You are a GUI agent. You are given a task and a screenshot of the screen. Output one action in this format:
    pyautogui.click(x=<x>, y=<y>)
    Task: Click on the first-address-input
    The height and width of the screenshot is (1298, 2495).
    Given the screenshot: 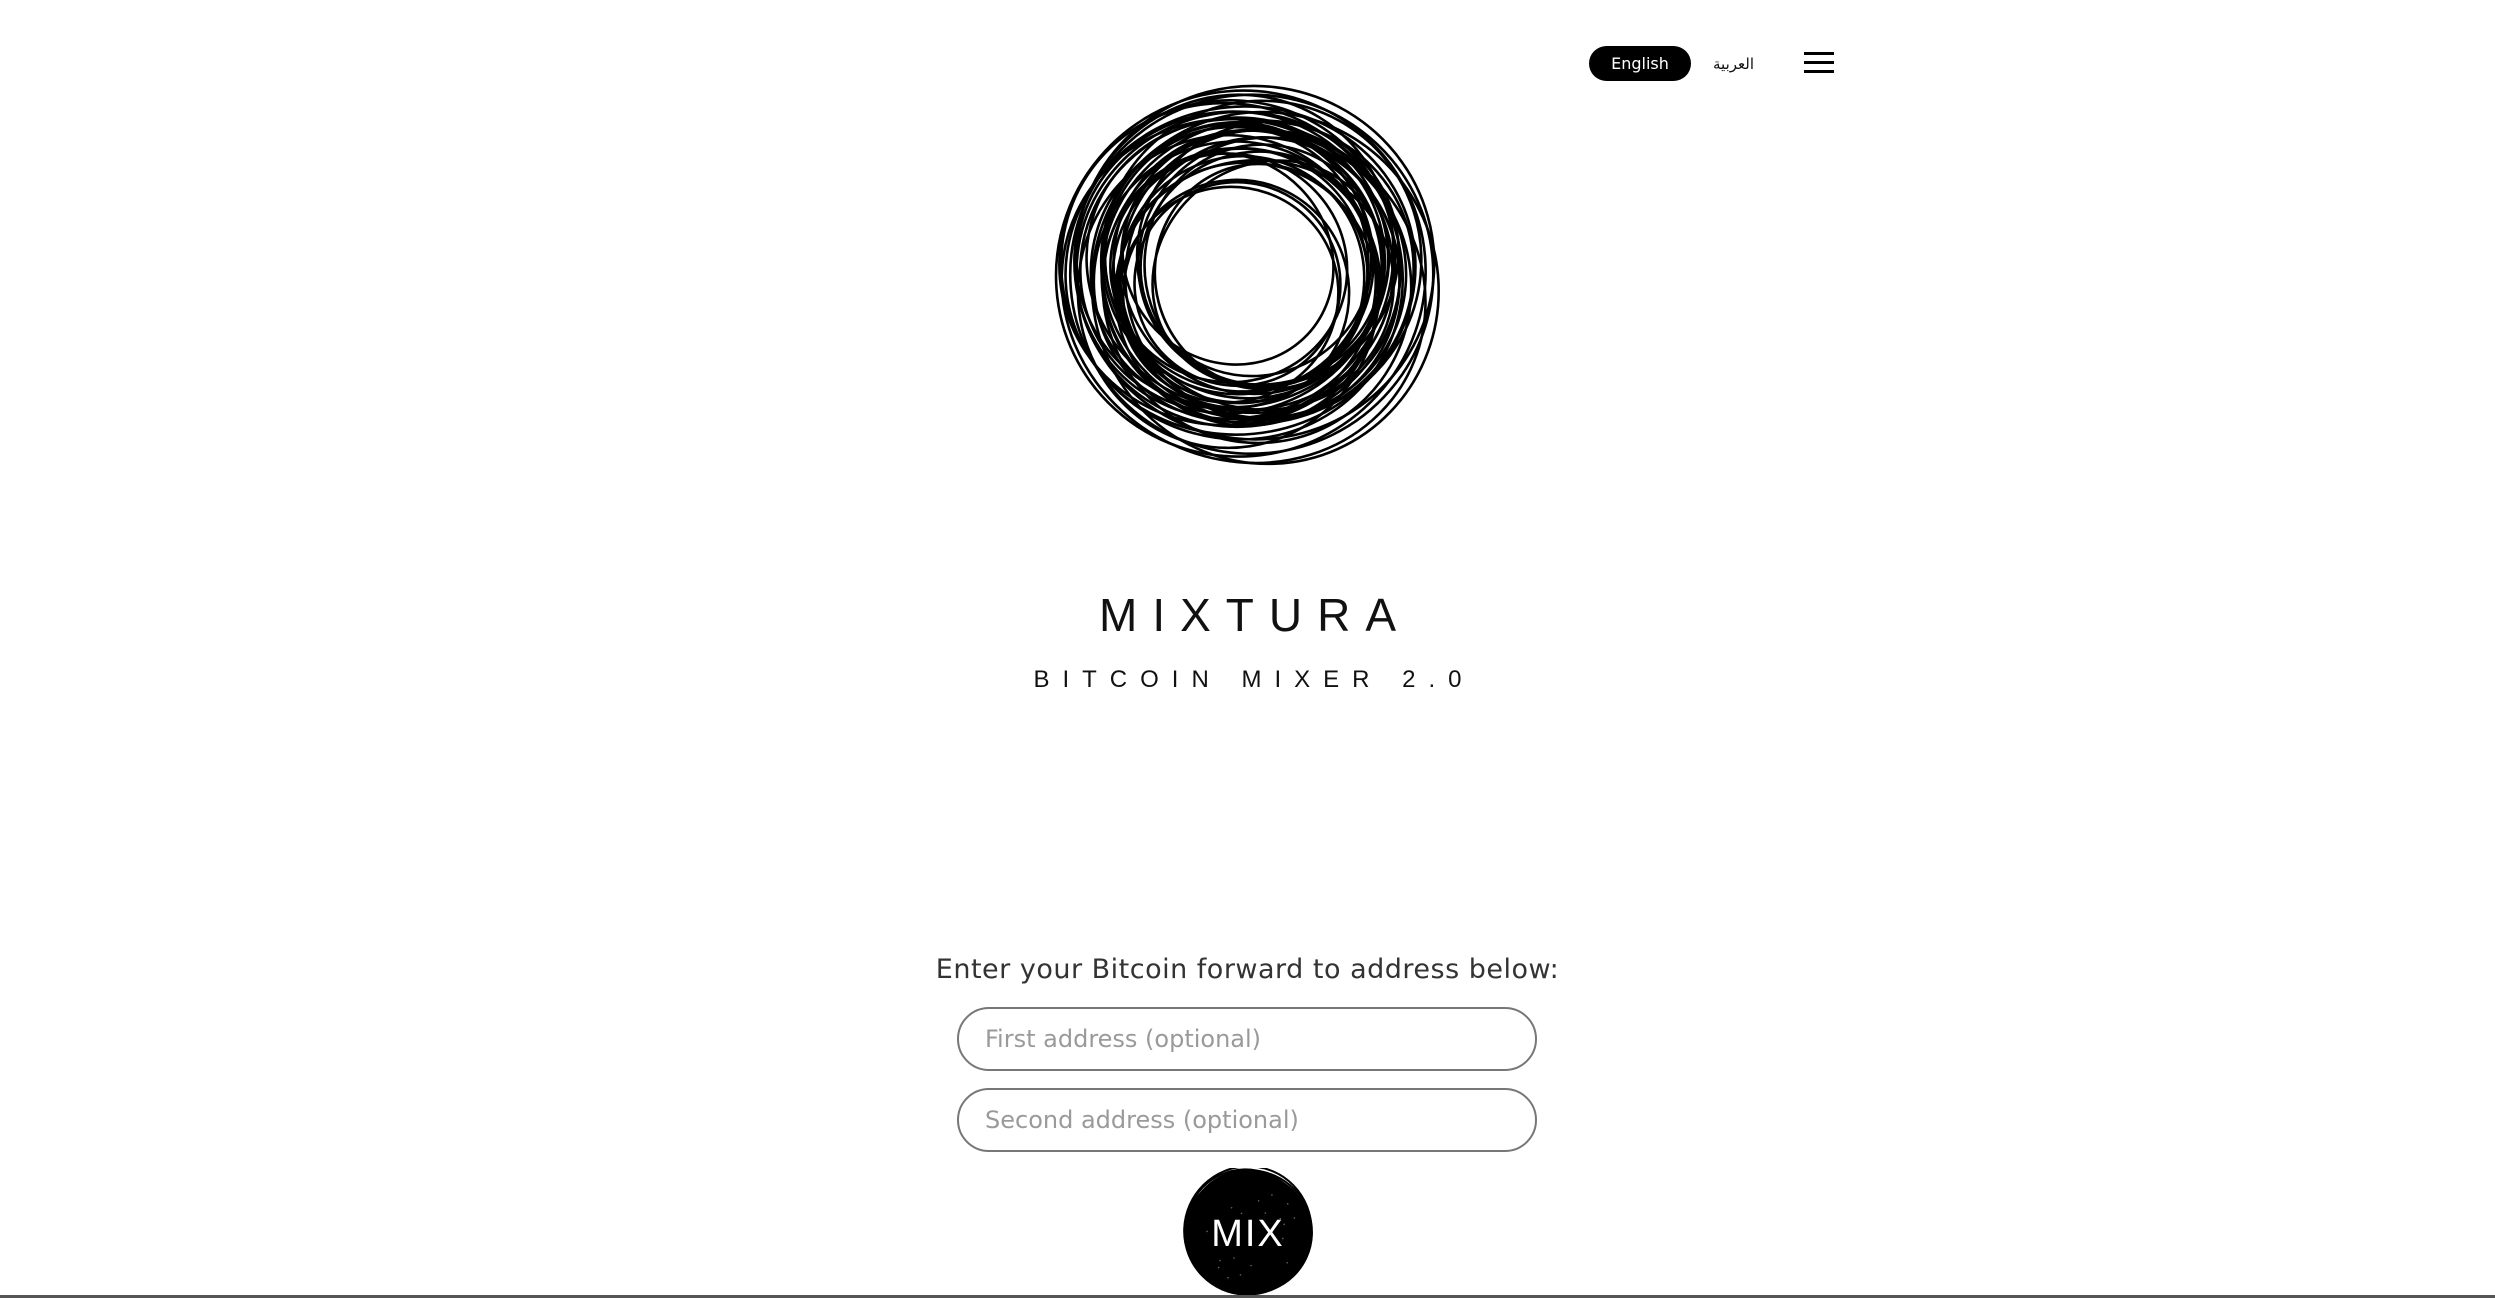 What is the action you would take?
    pyautogui.click(x=1247, y=1039)
    